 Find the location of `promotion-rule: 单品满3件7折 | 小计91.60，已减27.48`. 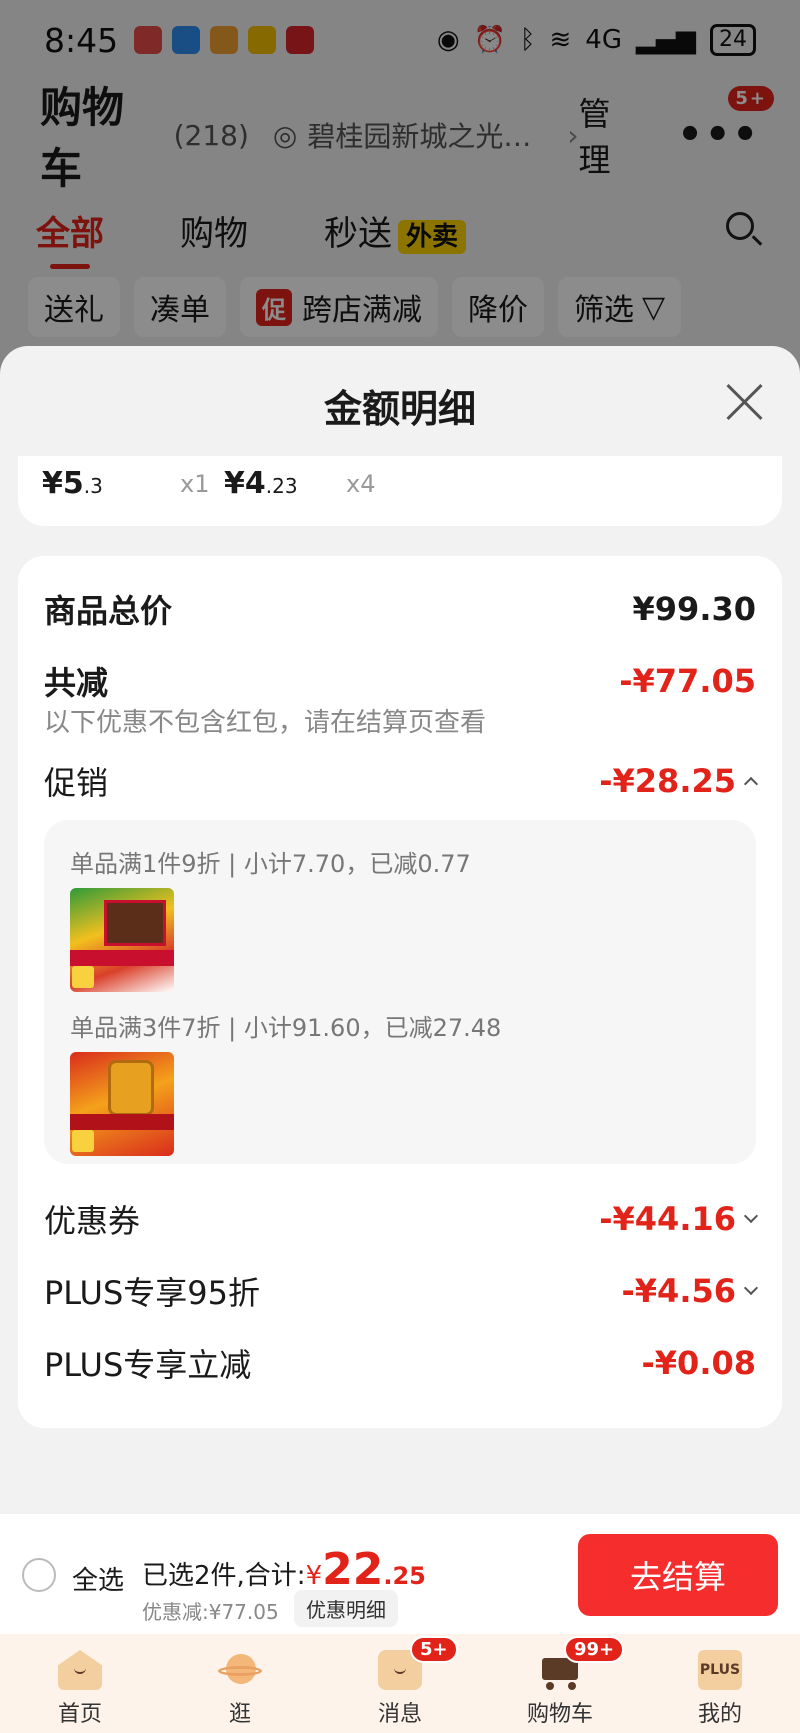

promotion-rule: 单品满3件7折 | 小计91.60，已减27.48 is located at coordinates (286, 1028).